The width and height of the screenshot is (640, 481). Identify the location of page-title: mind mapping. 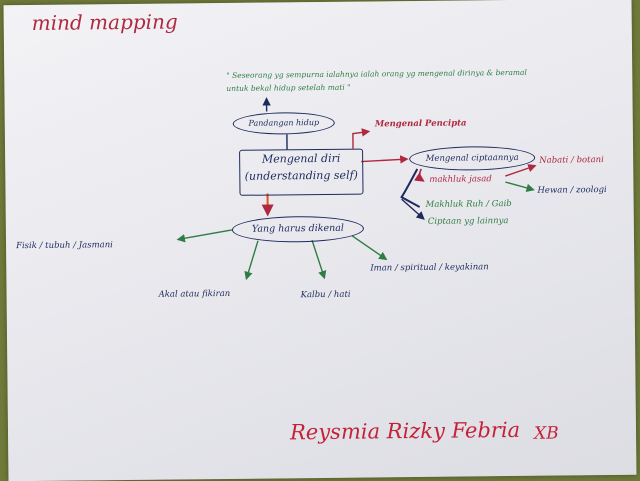
(105, 22).